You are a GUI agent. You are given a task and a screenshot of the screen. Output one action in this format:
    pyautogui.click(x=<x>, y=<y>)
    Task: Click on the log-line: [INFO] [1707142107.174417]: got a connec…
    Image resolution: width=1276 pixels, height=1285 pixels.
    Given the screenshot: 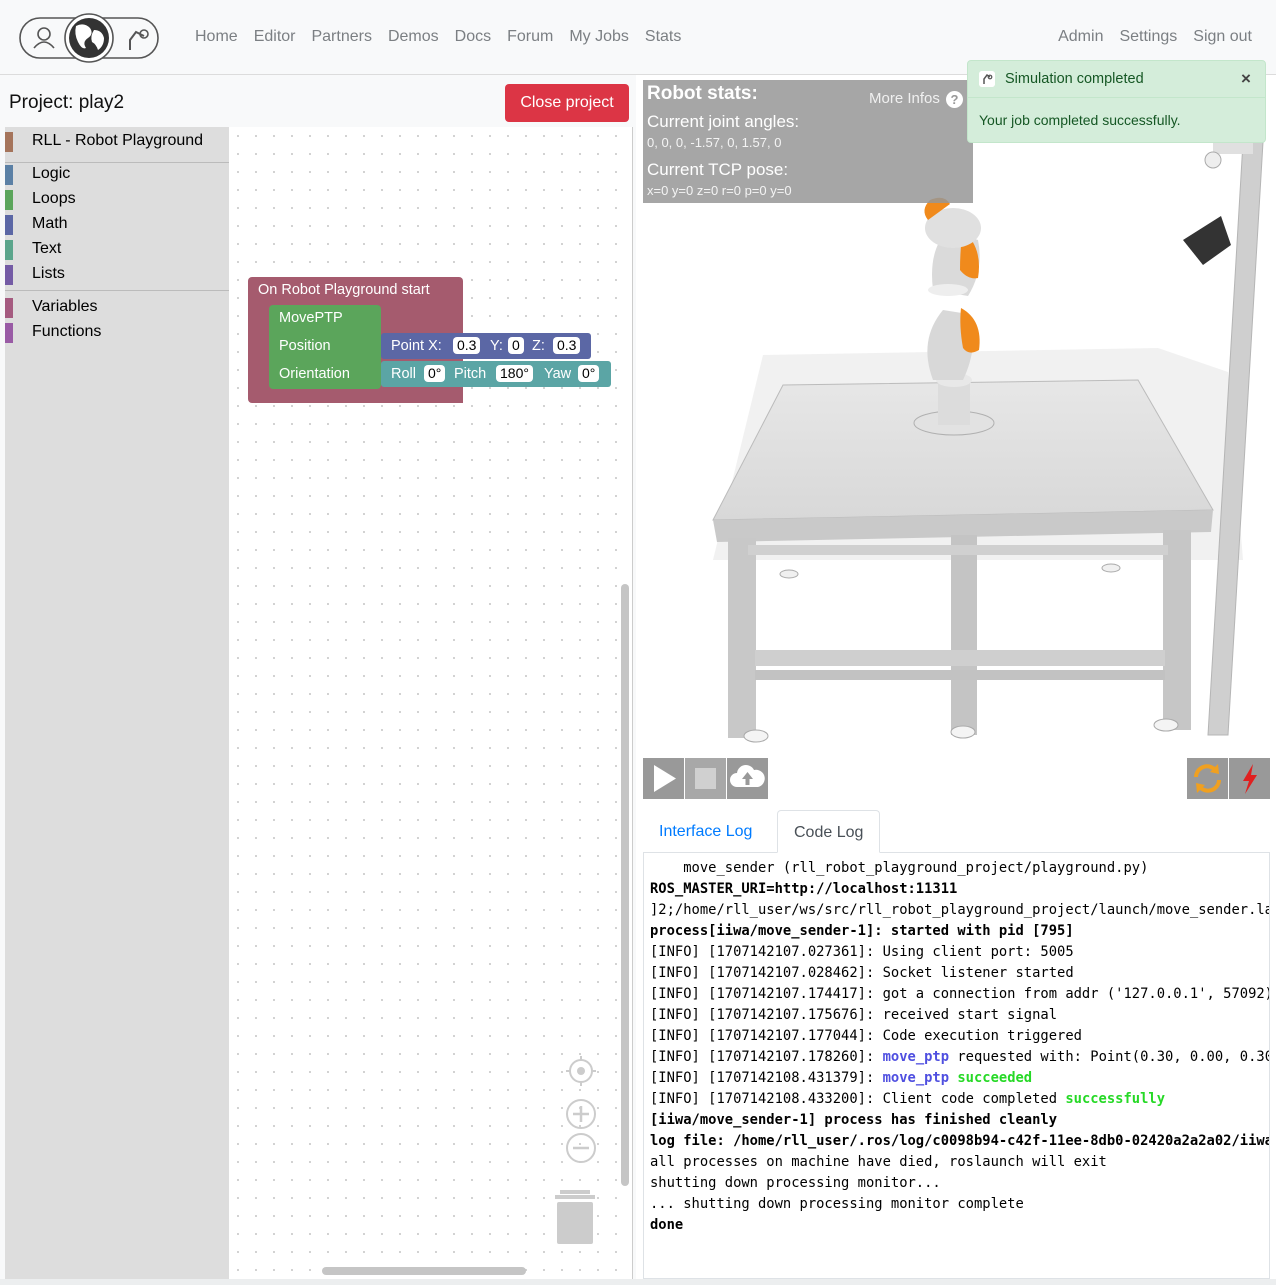 What is the action you would take?
    pyautogui.click(x=960, y=994)
    